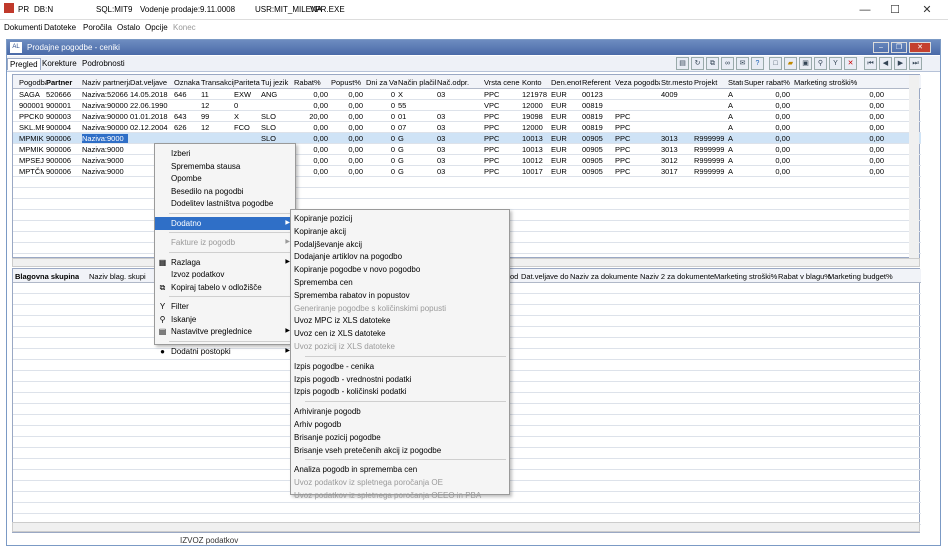 This screenshot has height=546, width=948. I want to click on grid-vertical-scrollbar, so click(914, 167).